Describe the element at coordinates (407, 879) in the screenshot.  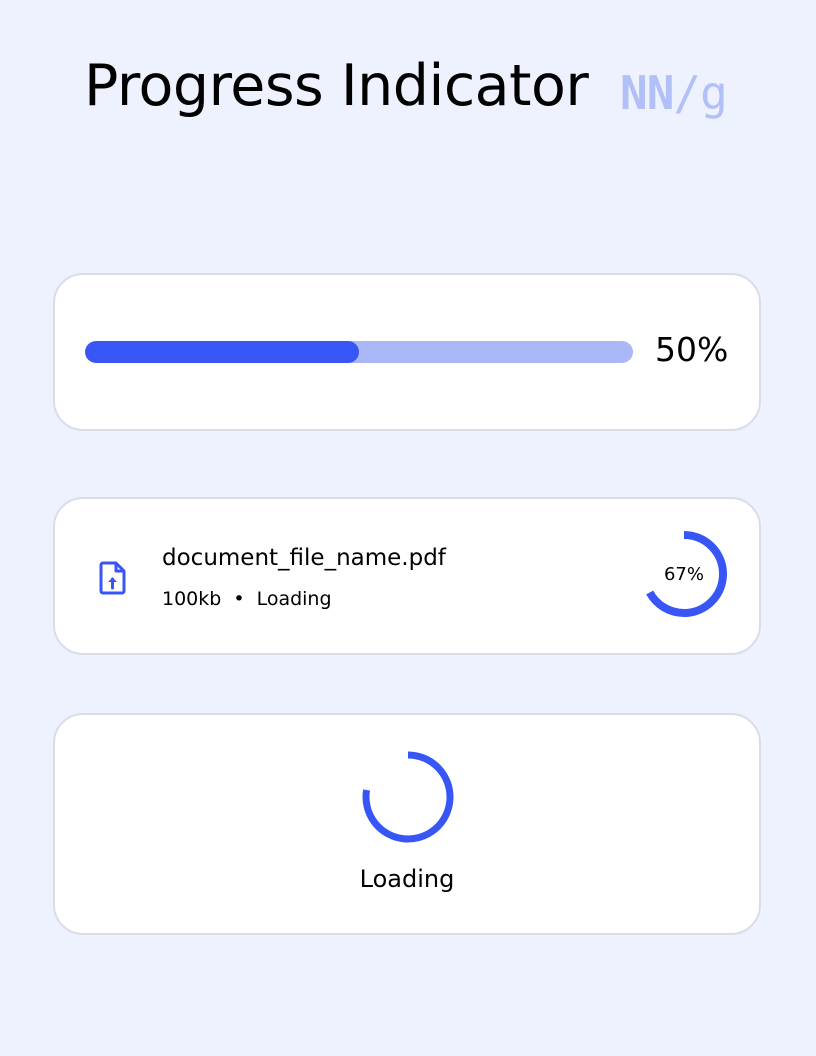
I see `spinner-label: Loading` at that location.